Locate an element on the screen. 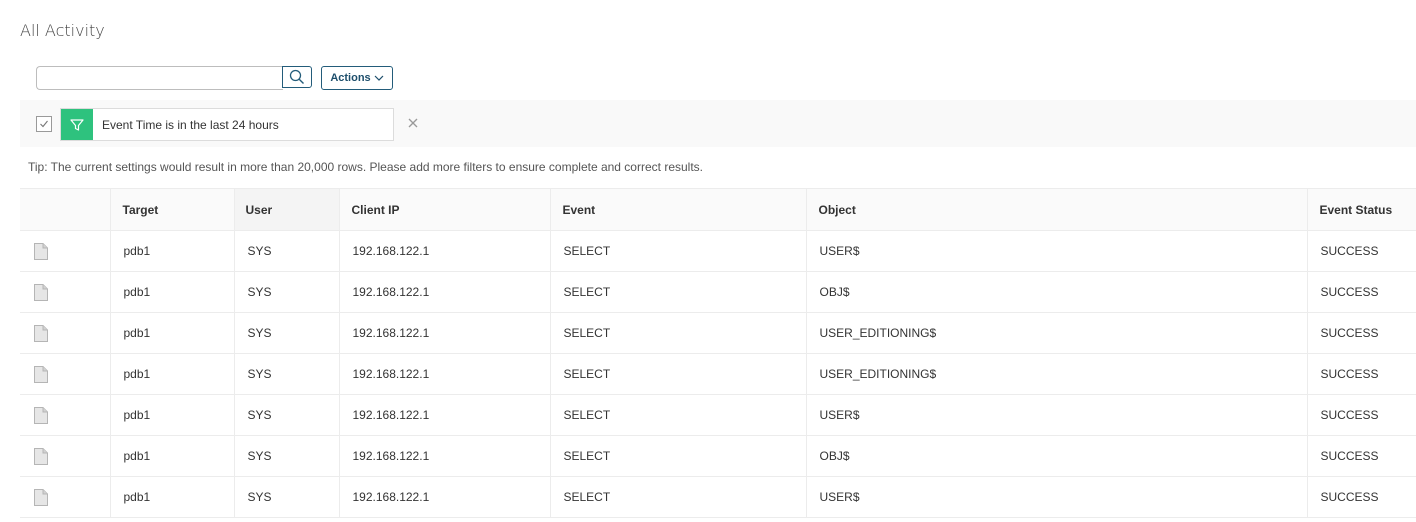 This screenshot has width=1416, height=522. column-header-event: Event is located at coordinates (677, 209).